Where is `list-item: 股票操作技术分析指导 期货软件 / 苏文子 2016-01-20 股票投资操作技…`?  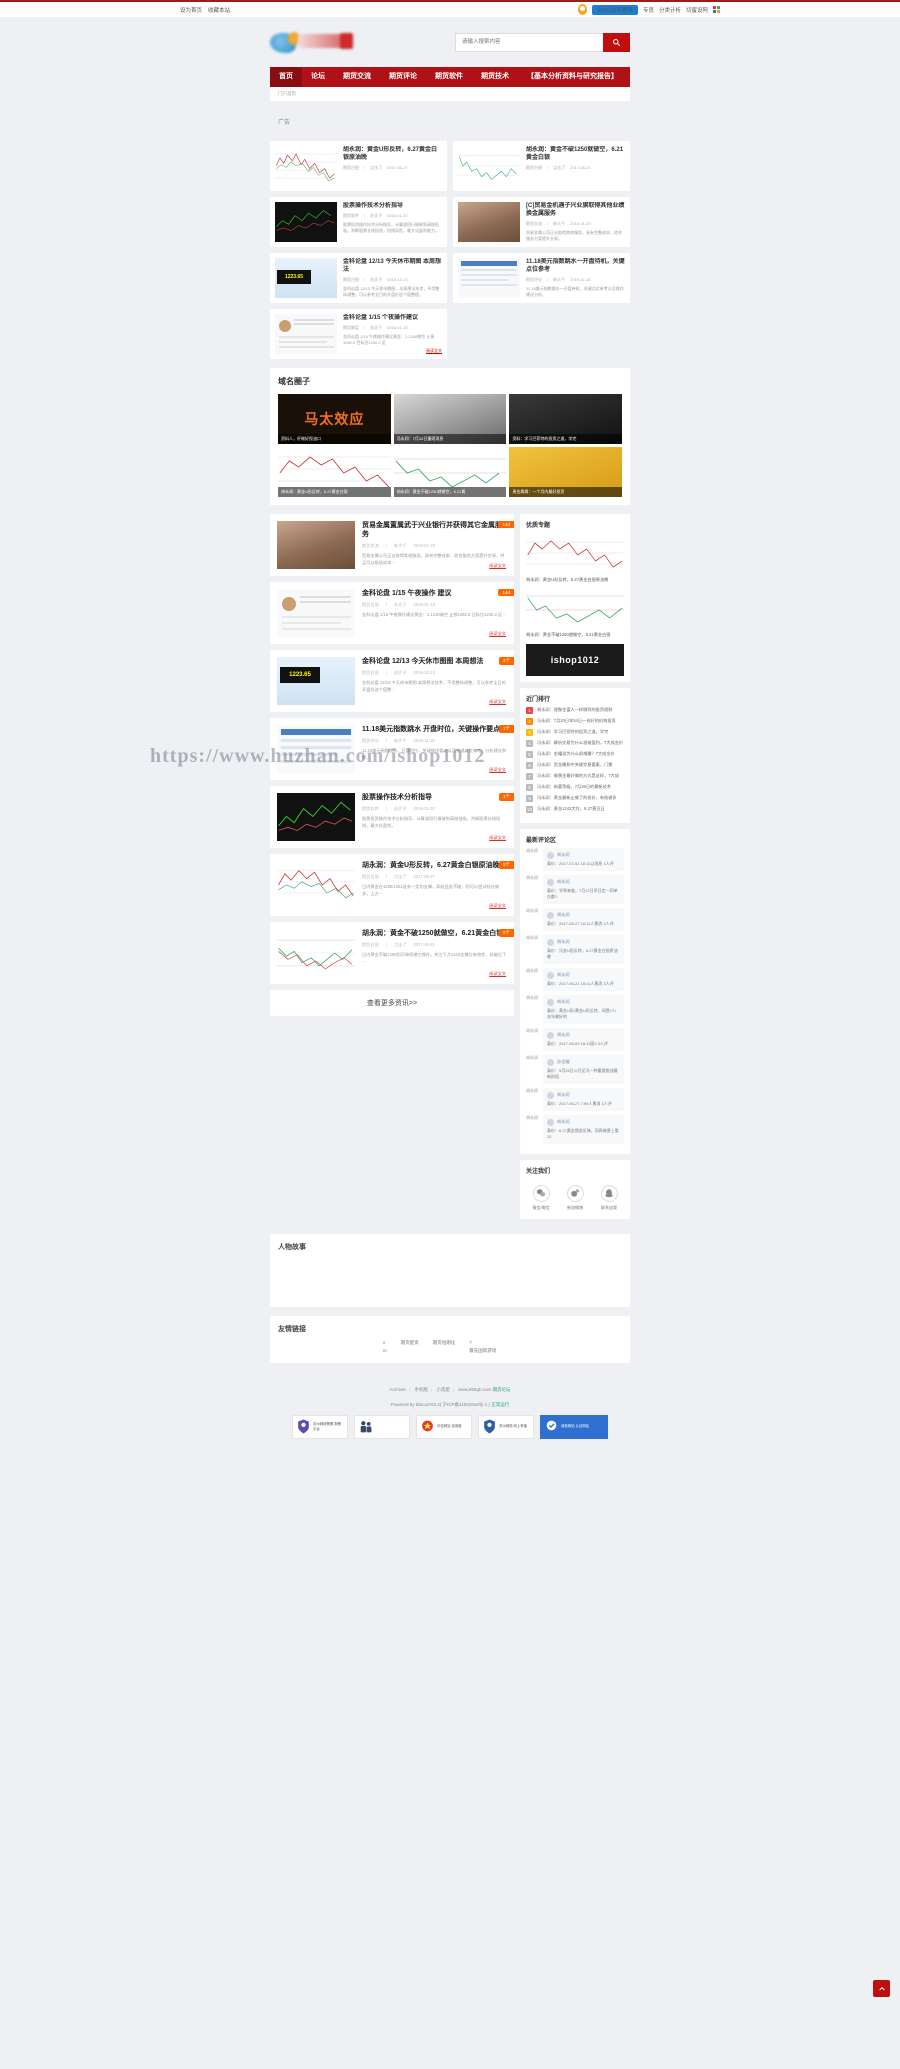
list-item: 股票操作技术分析指导 期货软件 / 苏文子 2016-01-20 股票投资操作技… is located at coordinates (392, 817).